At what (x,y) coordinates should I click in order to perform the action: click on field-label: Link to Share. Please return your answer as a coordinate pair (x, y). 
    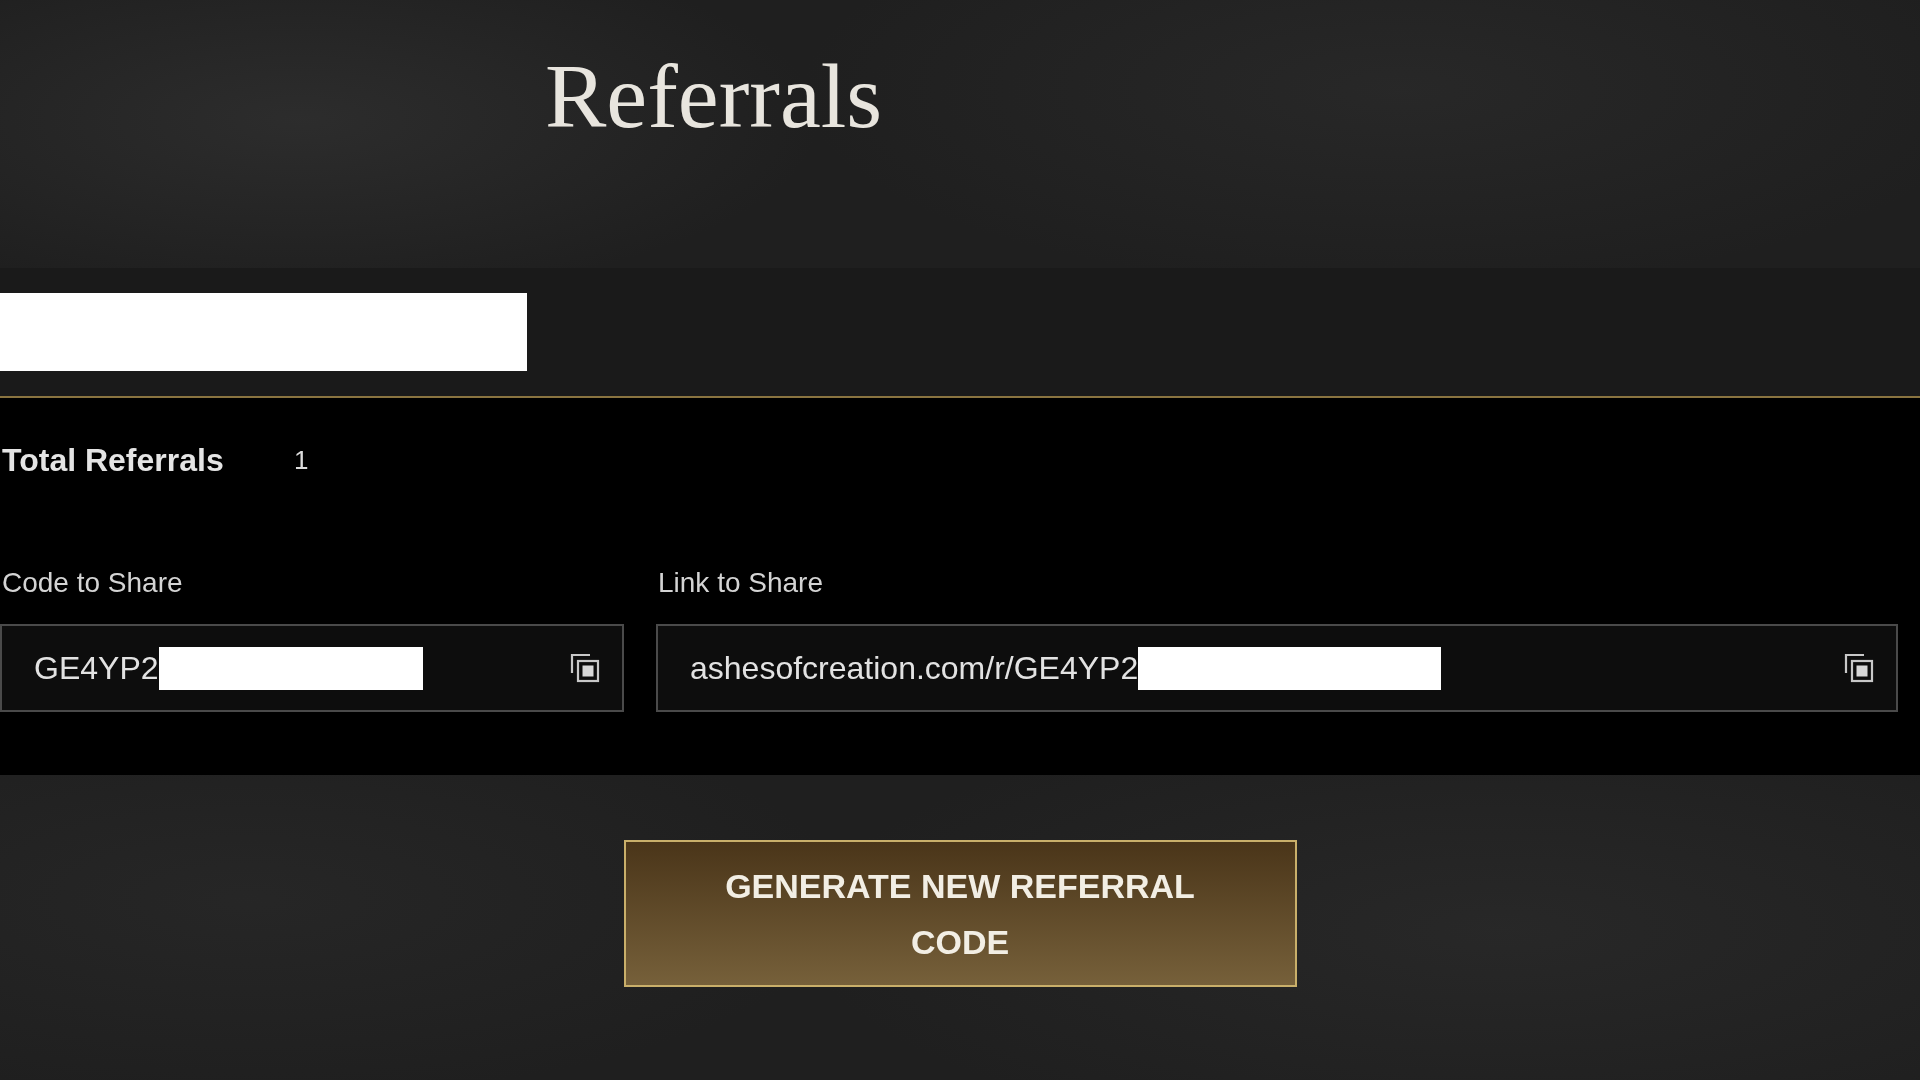
    Looking at the image, I should click on (740, 583).